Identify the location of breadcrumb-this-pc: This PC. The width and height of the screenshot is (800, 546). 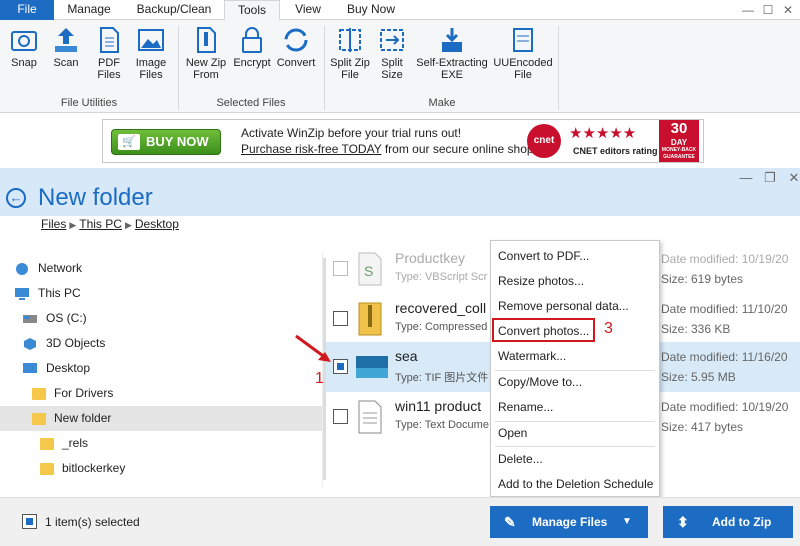
(100, 224).